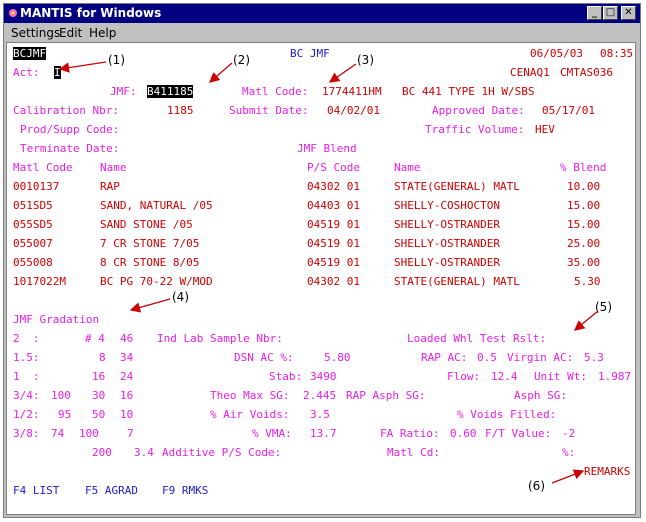 The width and height of the screenshot is (646, 522). What do you see at coordinates (320, 414) in the screenshot?
I see `air-voids-value: 3.5` at bounding box center [320, 414].